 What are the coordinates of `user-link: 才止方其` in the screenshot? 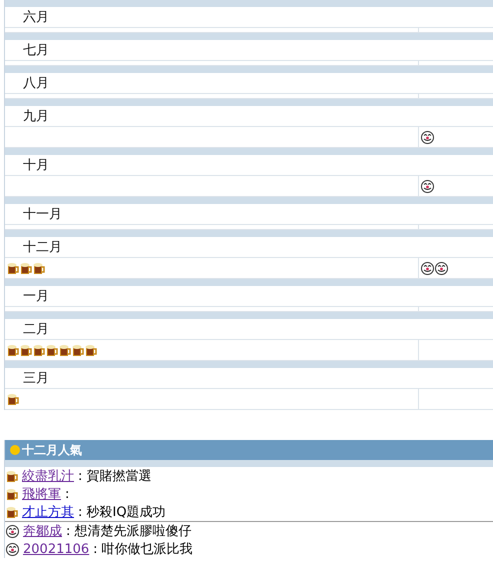 It's located at (48, 512).